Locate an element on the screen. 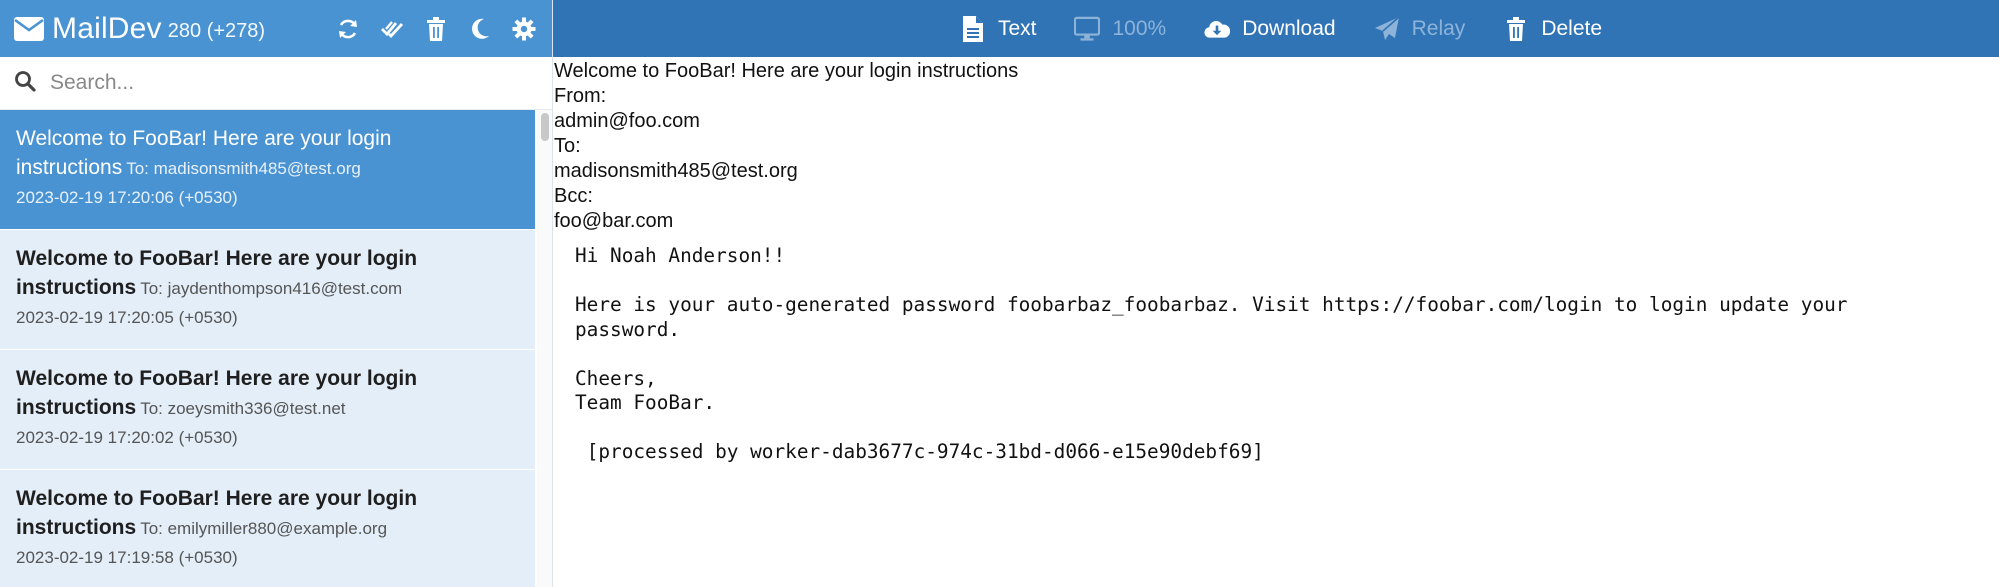 The height and width of the screenshot is (587, 1999). email-recipient: To: madisonsmith485@test.org is located at coordinates (243, 168).